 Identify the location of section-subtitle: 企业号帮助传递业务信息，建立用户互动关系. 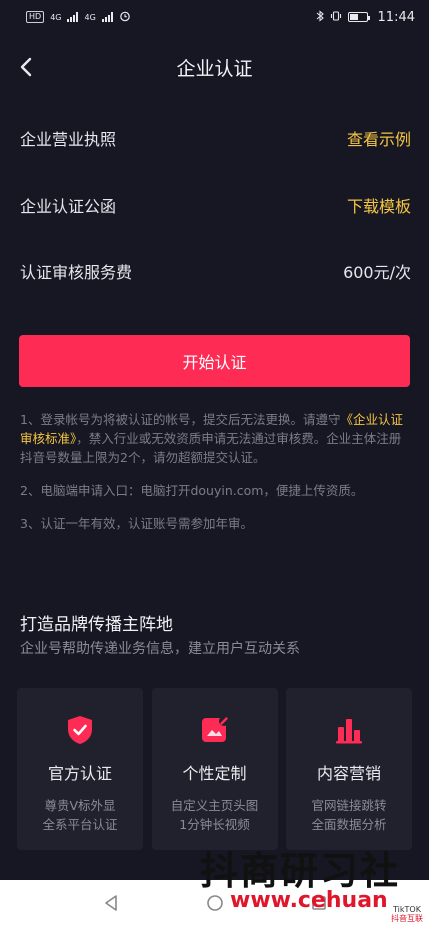
(160, 649).